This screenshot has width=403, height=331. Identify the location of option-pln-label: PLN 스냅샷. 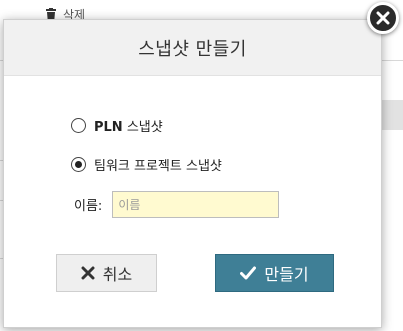
(128, 125).